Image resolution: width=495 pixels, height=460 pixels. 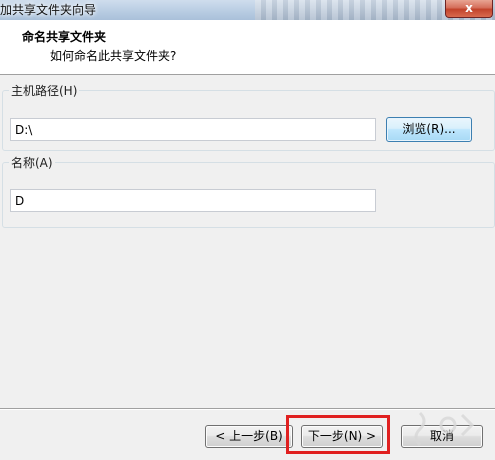 What do you see at coordinates (247, 47) in the screenshot?
I see `wizard-header: 命名共享文件夹 如何命名此共享文件夹?` at bounding box center [247, 47].